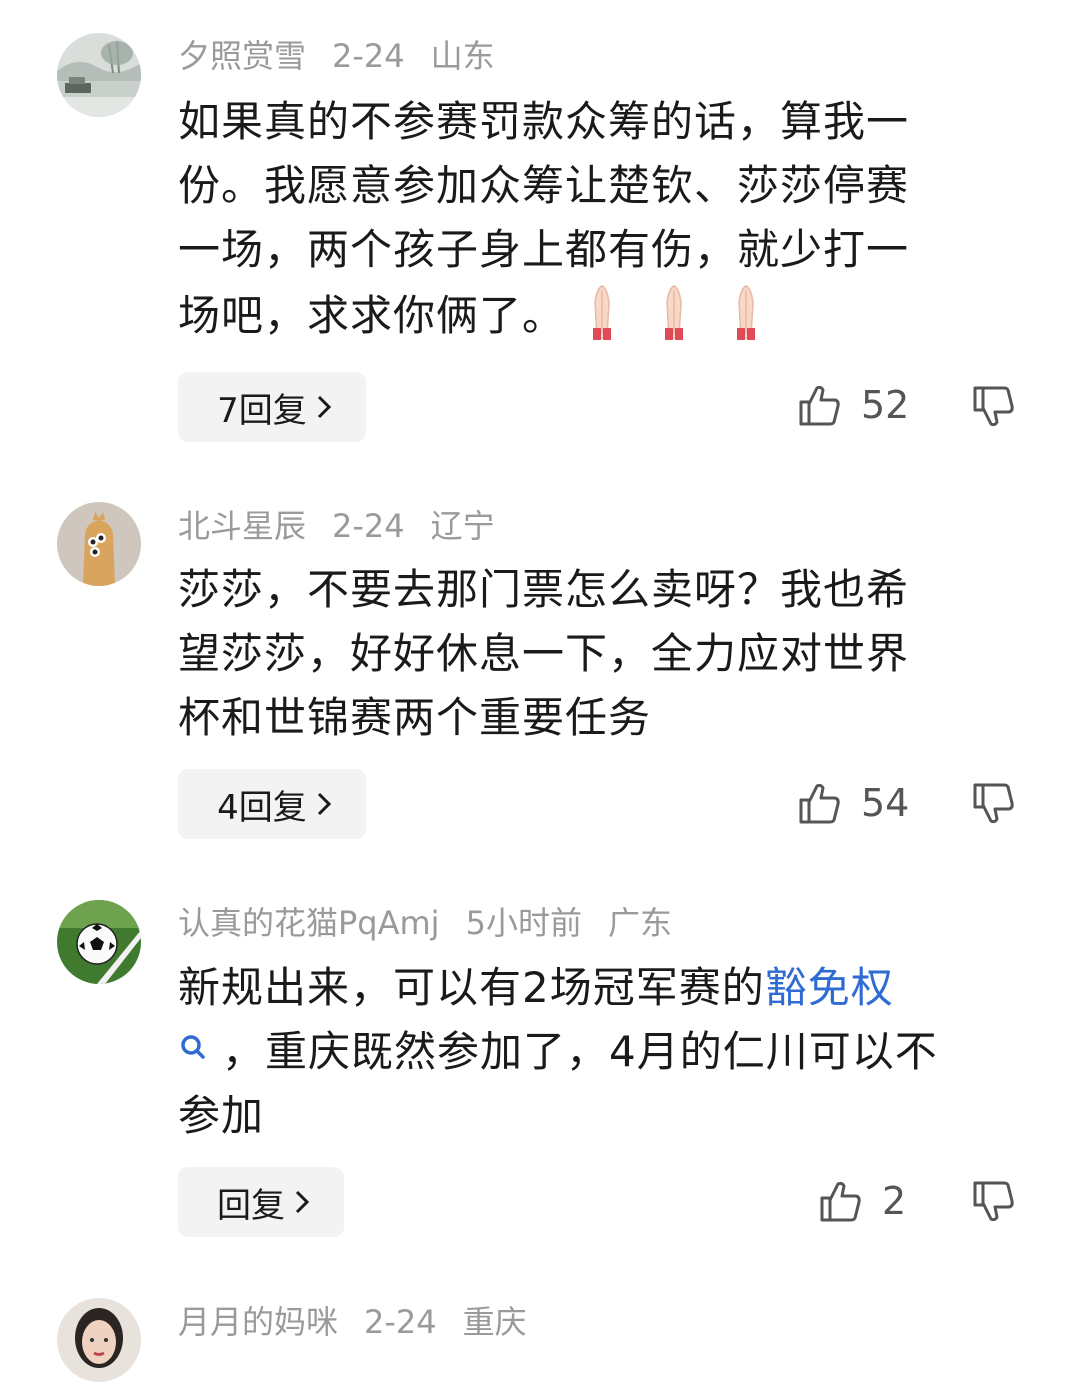  I want to click on comment-line: ，重庆既然参加了，4月的仁川可以不, so click(593, 1052).